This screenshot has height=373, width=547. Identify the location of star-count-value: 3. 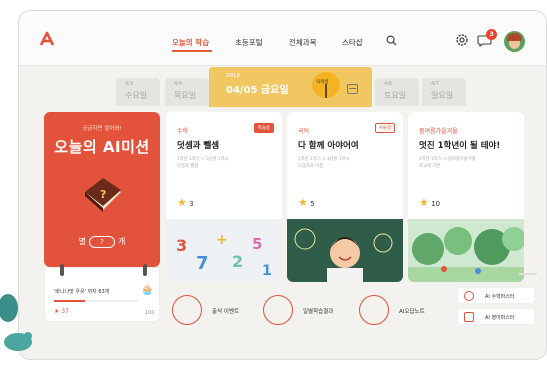
(191, 204).